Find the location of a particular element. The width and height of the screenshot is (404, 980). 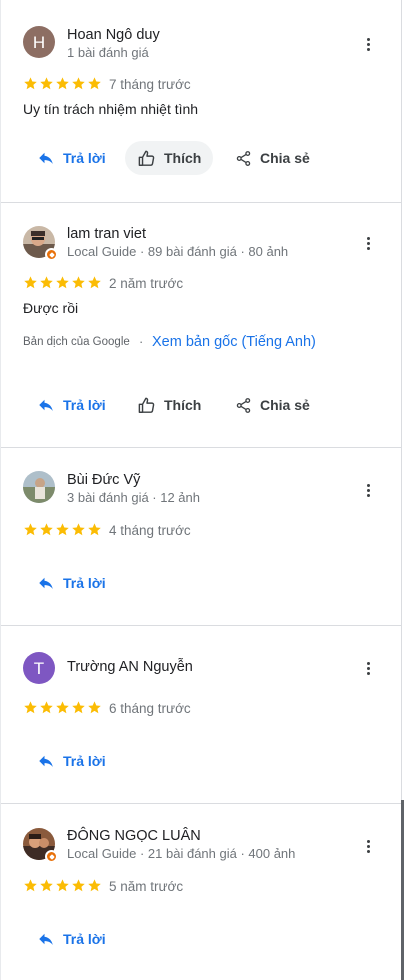

reviewer-meta: Local Guide · 21 bài đánh giá · 400 ảnh is located at coordinates (181, 853).